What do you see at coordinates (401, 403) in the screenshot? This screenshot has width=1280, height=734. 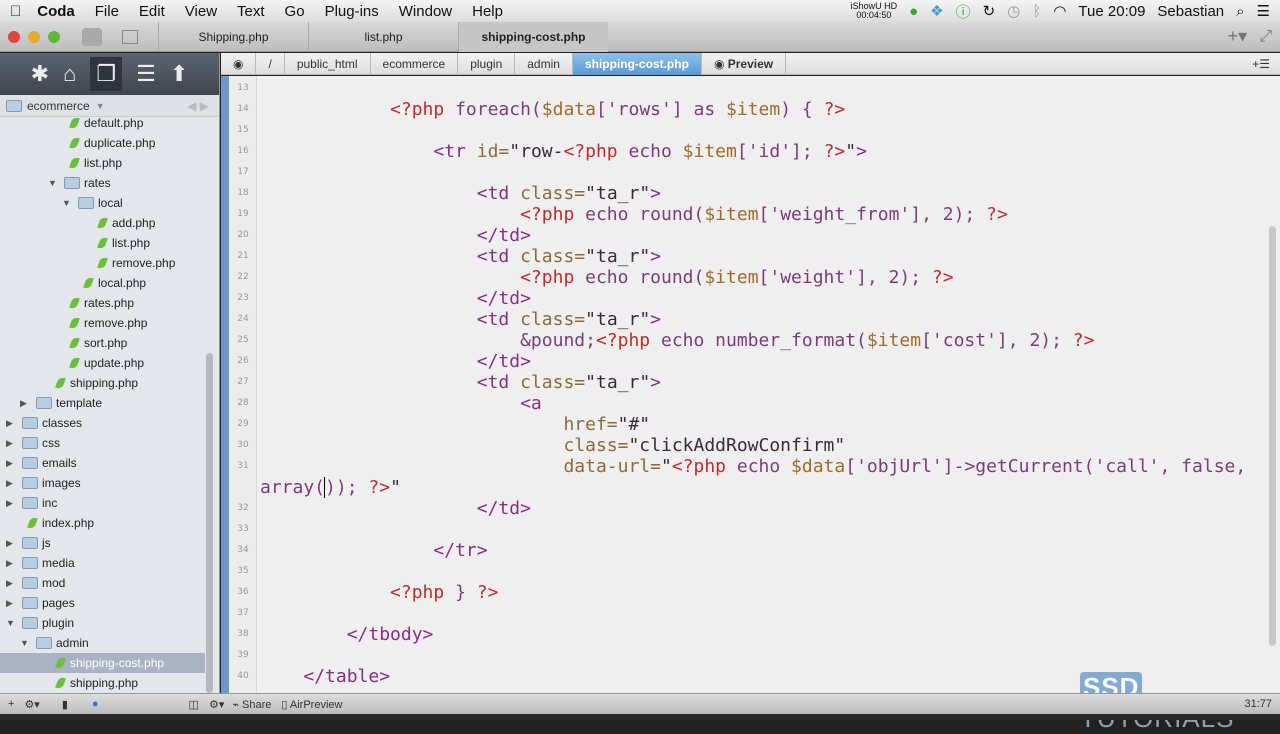 I see `code-line: <a` at bounding box center [401, 403].